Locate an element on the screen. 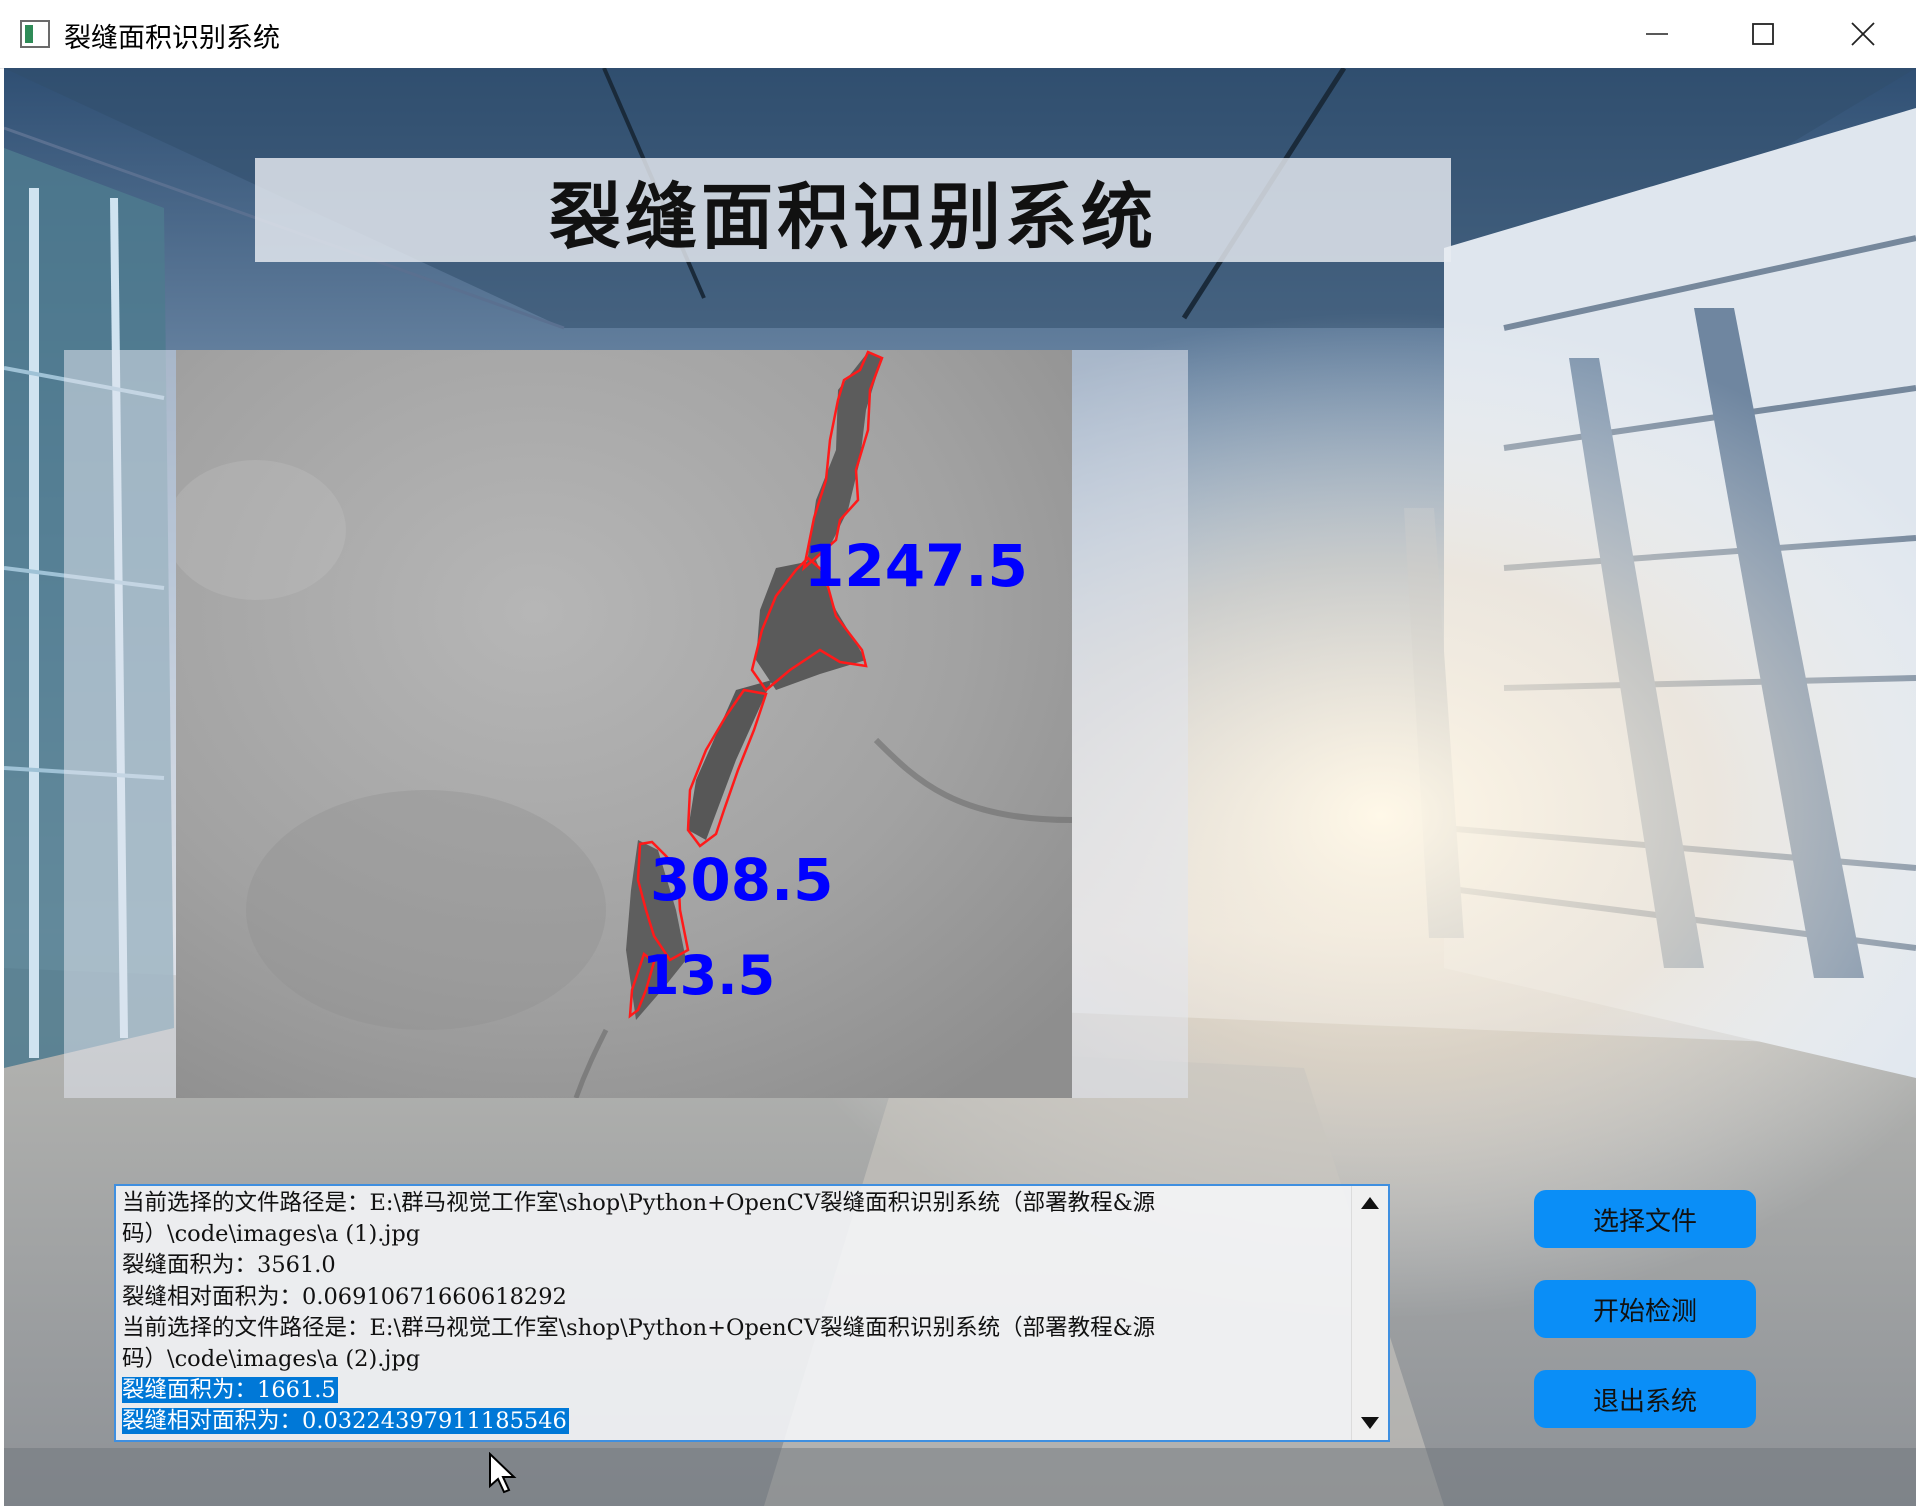 This screenshot has width=1916, height=1506. arrow-up-icon is located at coordinates (1370, 1203).